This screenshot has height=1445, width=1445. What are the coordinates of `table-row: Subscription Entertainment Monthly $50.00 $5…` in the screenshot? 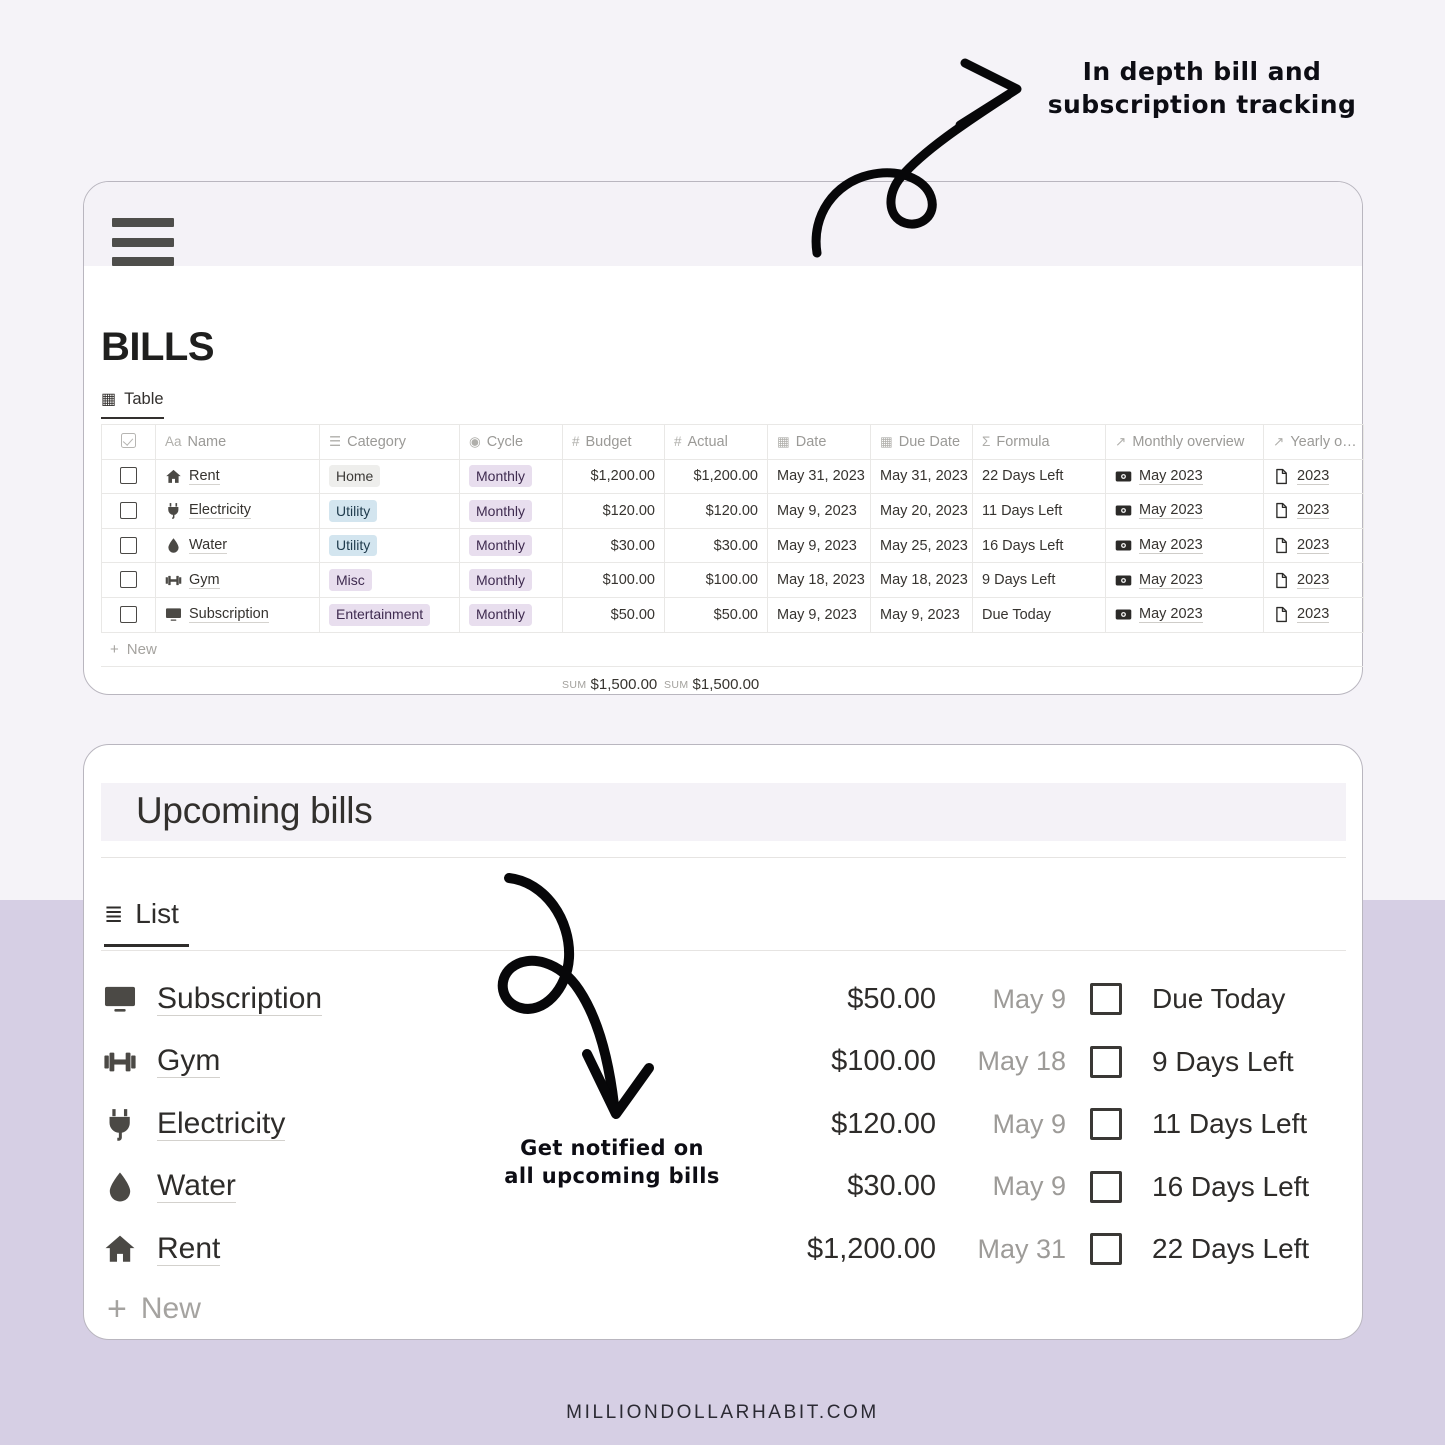 It's located at (732, 614).